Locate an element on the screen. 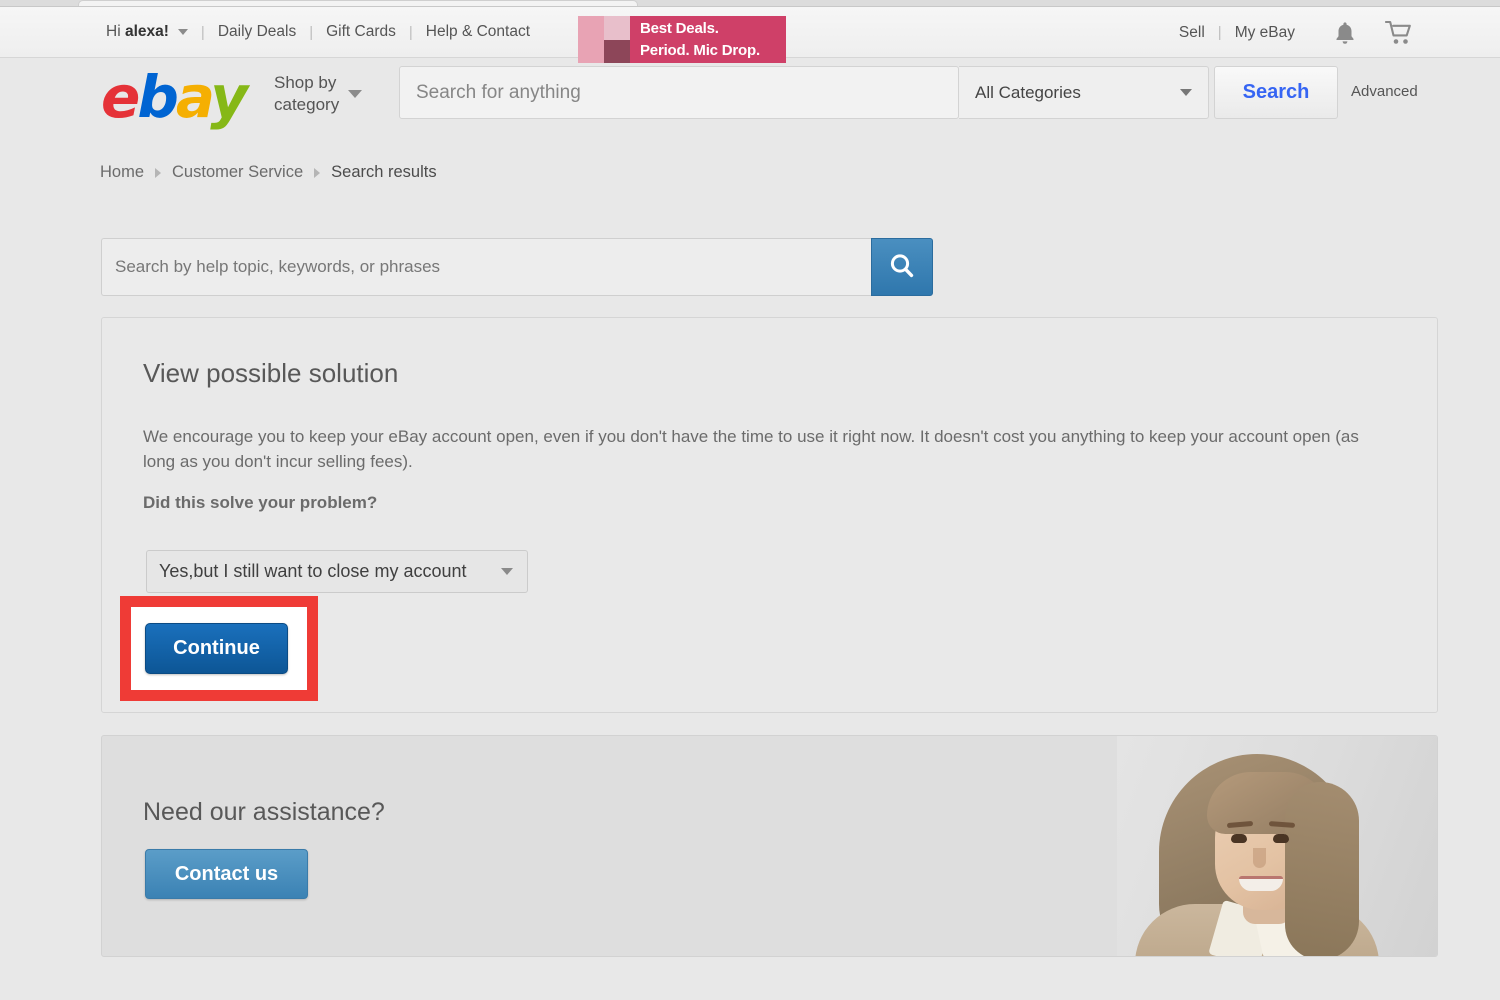 This screenshot has width=1500, height=1000. promo-text: Best Deals. Period. Mic Drop. is located at coordinates (708, 39).